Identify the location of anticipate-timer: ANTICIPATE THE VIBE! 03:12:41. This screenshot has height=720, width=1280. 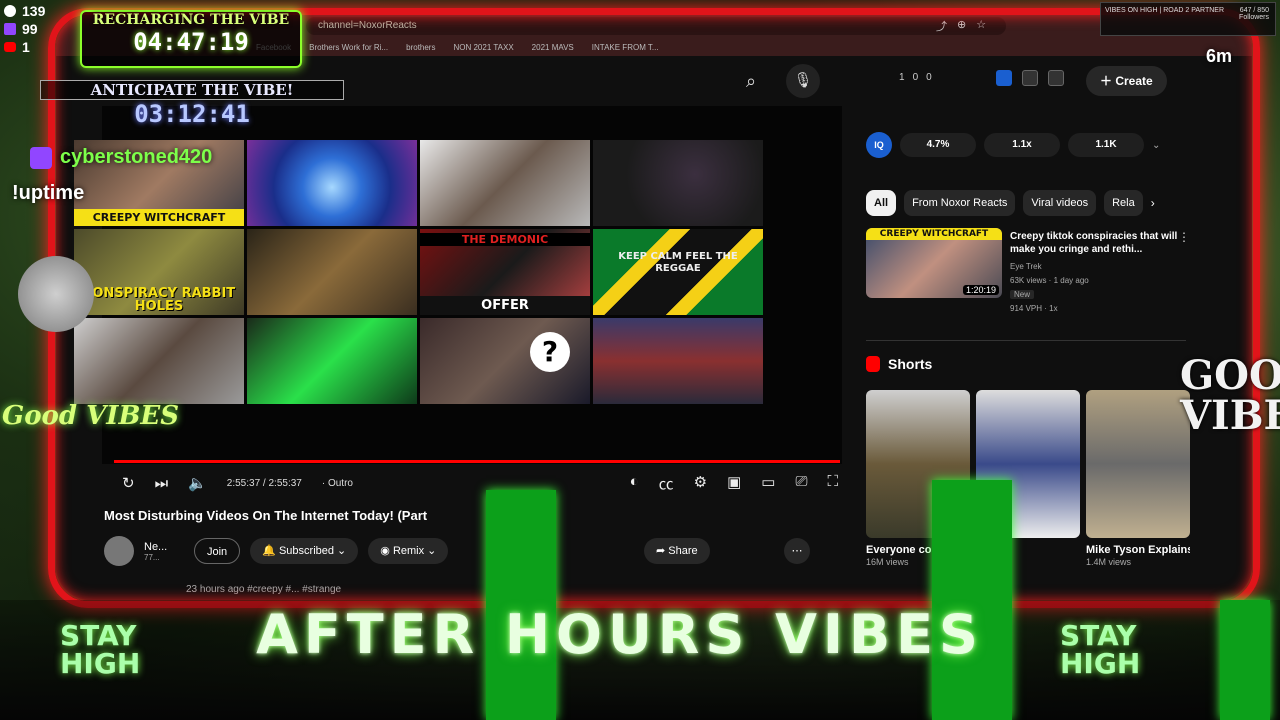
(192, 104).